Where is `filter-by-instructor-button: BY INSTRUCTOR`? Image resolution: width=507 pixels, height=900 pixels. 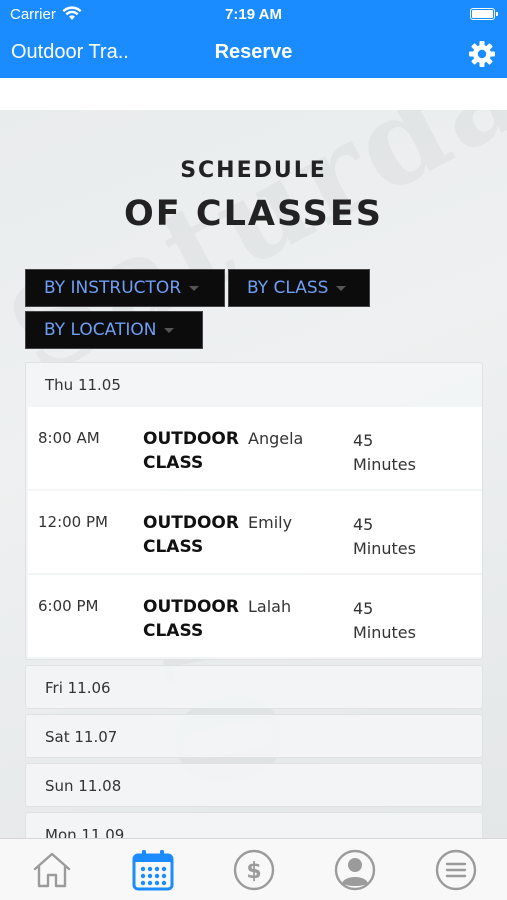
filter-by-instructor-button: BY INSTRUCTOR is located at coordinates (125, 288).